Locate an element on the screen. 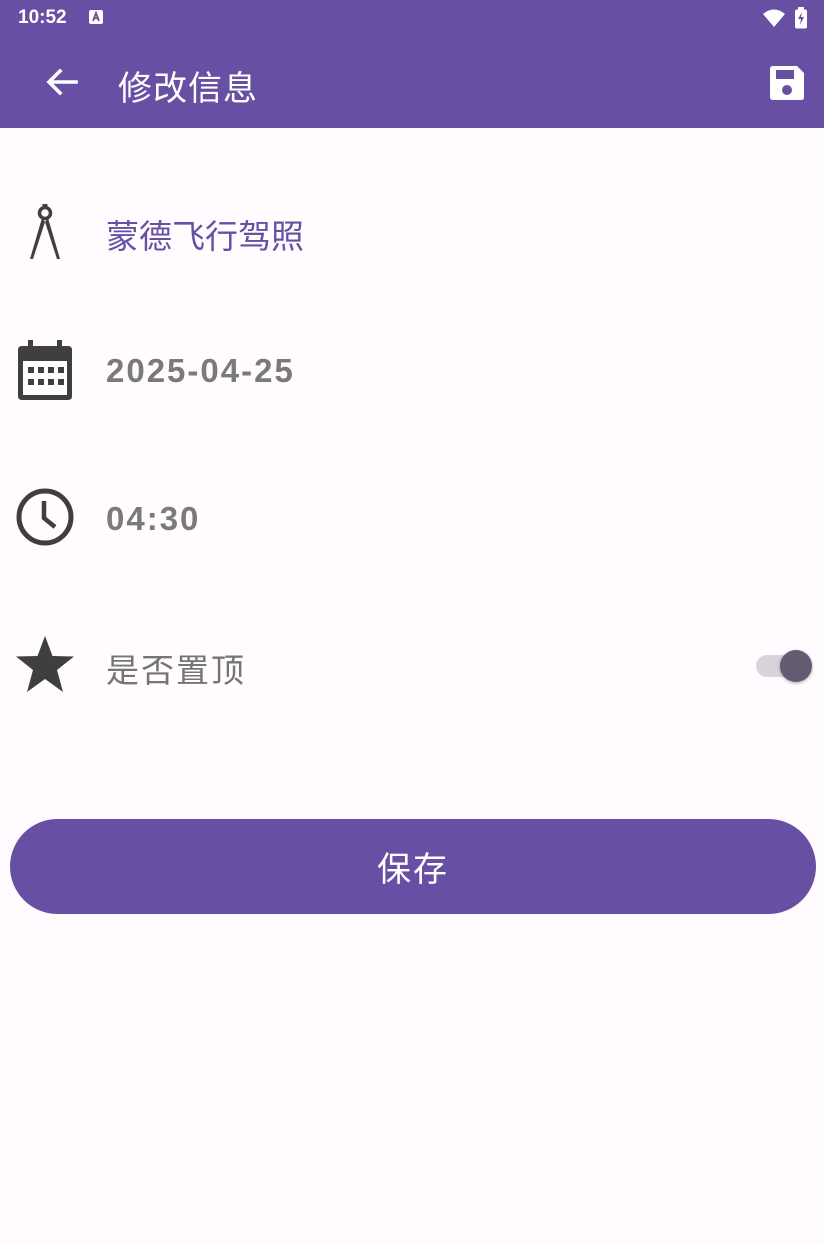  date-value: 2025-04-25 is located at coordinates (200, 370).